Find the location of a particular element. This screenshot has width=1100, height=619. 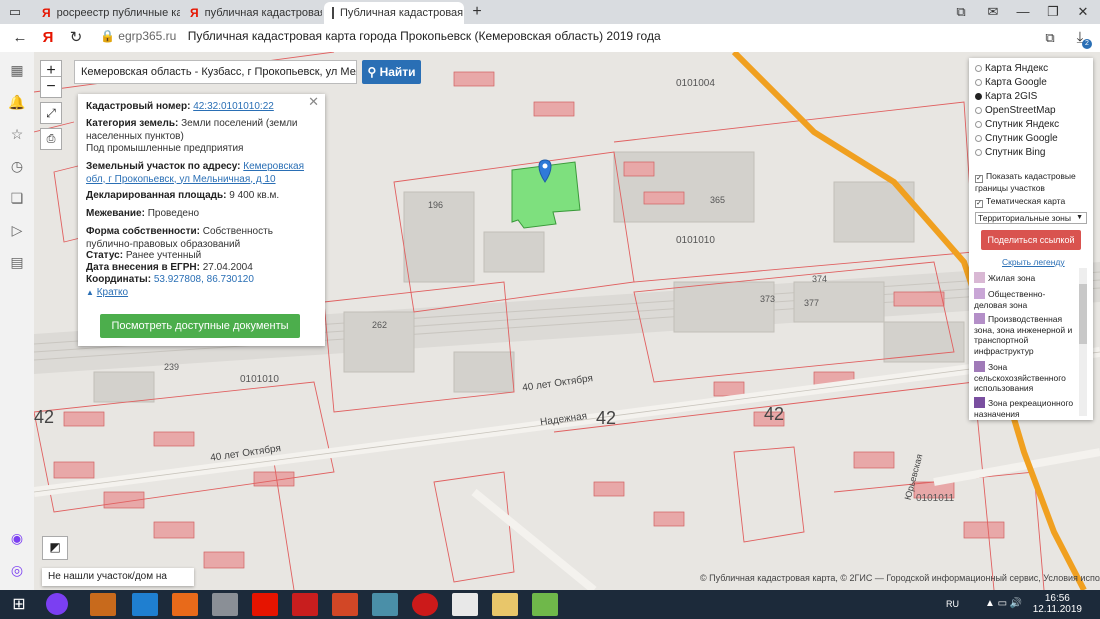

legend-item: Зона сельскохозяйственного использования is located at coordinates (1026, 377).